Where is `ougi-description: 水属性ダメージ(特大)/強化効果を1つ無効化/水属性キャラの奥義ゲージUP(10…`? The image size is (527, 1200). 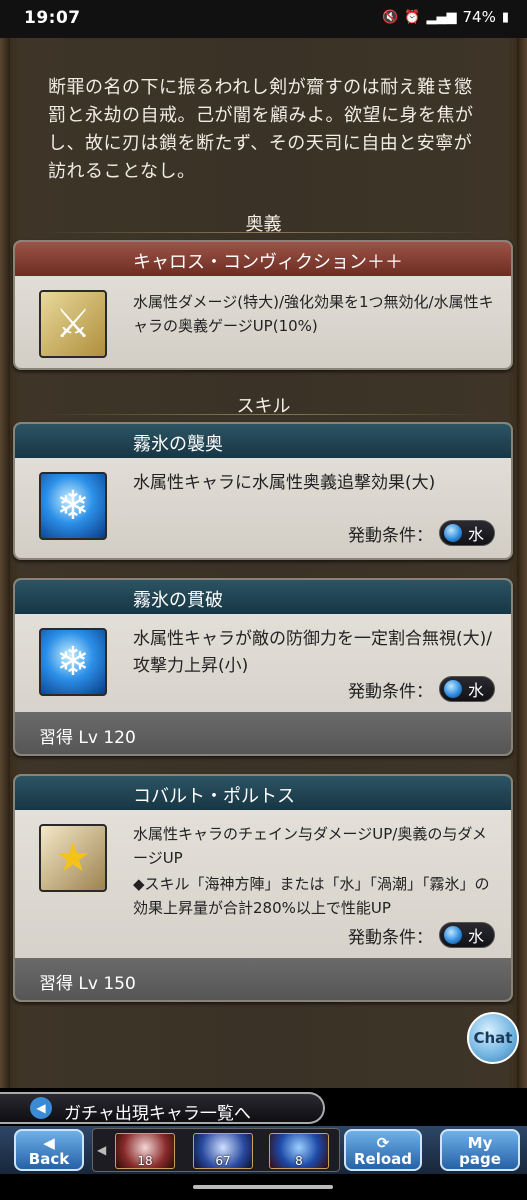 ougi-description: 水属性ダメージ(特大)/強化効果を1つ無効化/水属性キャラの奥義ゲージUP(10… is located at coordinates (313, 314).